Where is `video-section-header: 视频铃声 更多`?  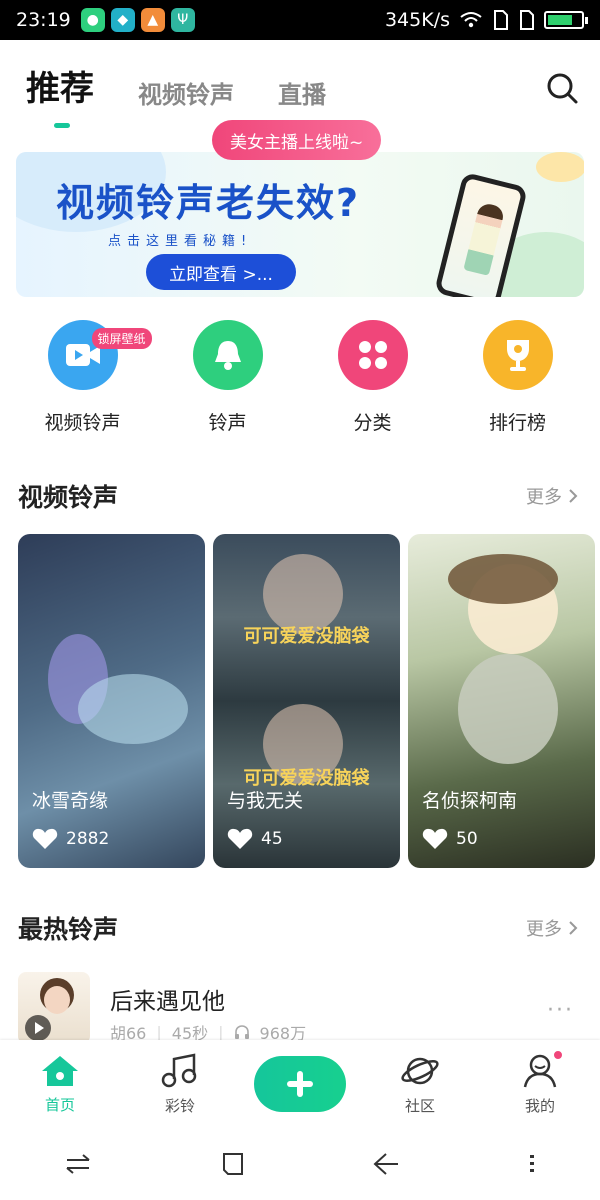
video-section-header: 视频铃声 更多 is located at coordinates (298, 496).